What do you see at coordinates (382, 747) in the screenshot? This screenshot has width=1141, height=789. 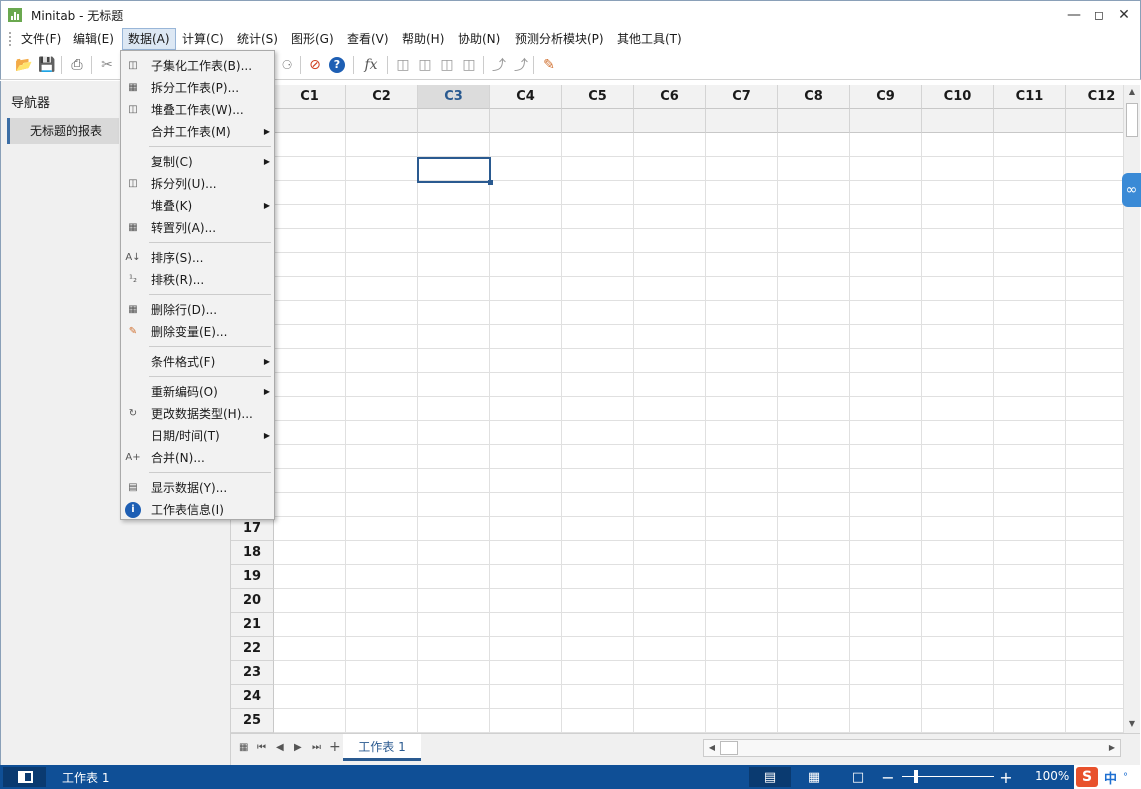 I see `sheet-tab: 工作表 1` at bounding box center [382, 747].